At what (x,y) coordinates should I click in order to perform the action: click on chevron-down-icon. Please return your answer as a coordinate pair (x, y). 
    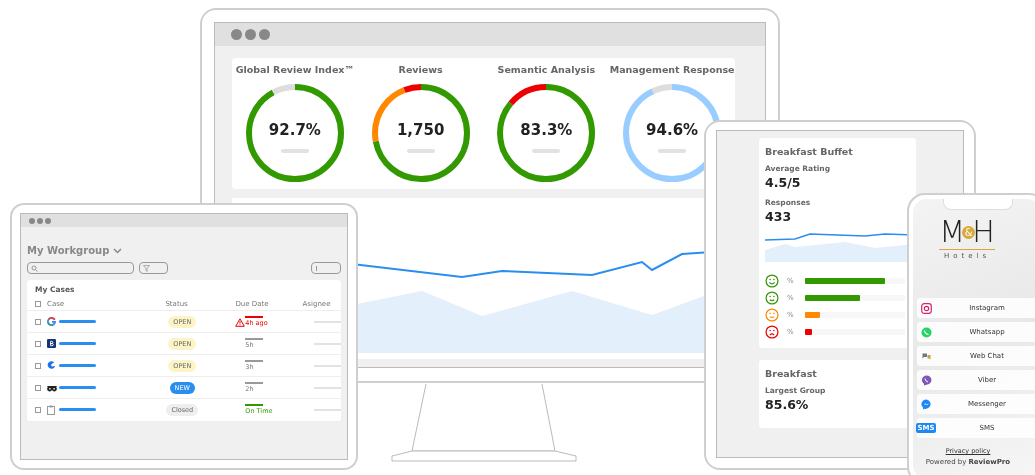
    Looking at the image, I should click on (118, 250).